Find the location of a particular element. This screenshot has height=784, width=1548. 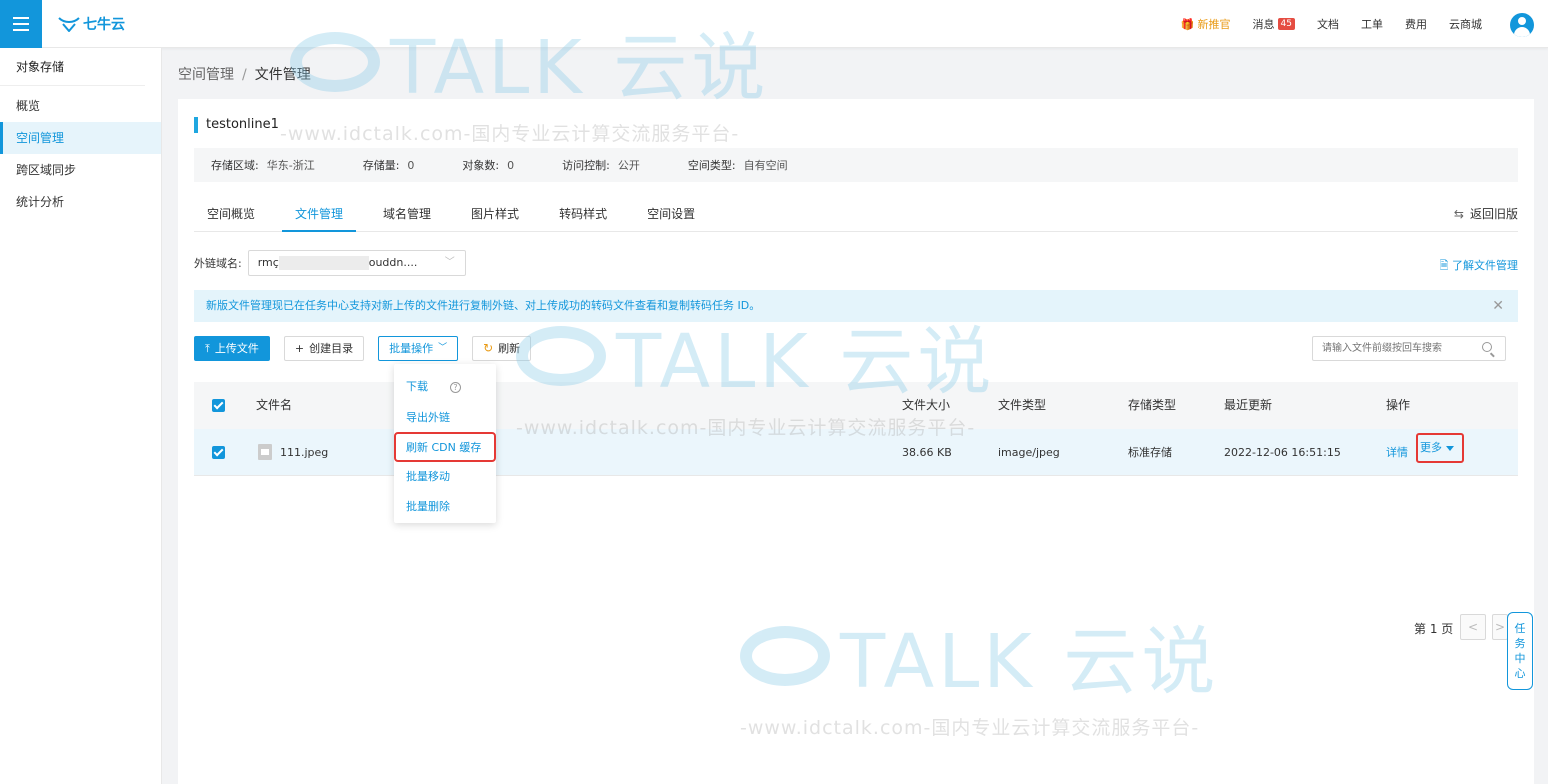

sidebar-nav: 概览 空间管理 跨区域同步 统计分析 is located at coordinates (80, 154).